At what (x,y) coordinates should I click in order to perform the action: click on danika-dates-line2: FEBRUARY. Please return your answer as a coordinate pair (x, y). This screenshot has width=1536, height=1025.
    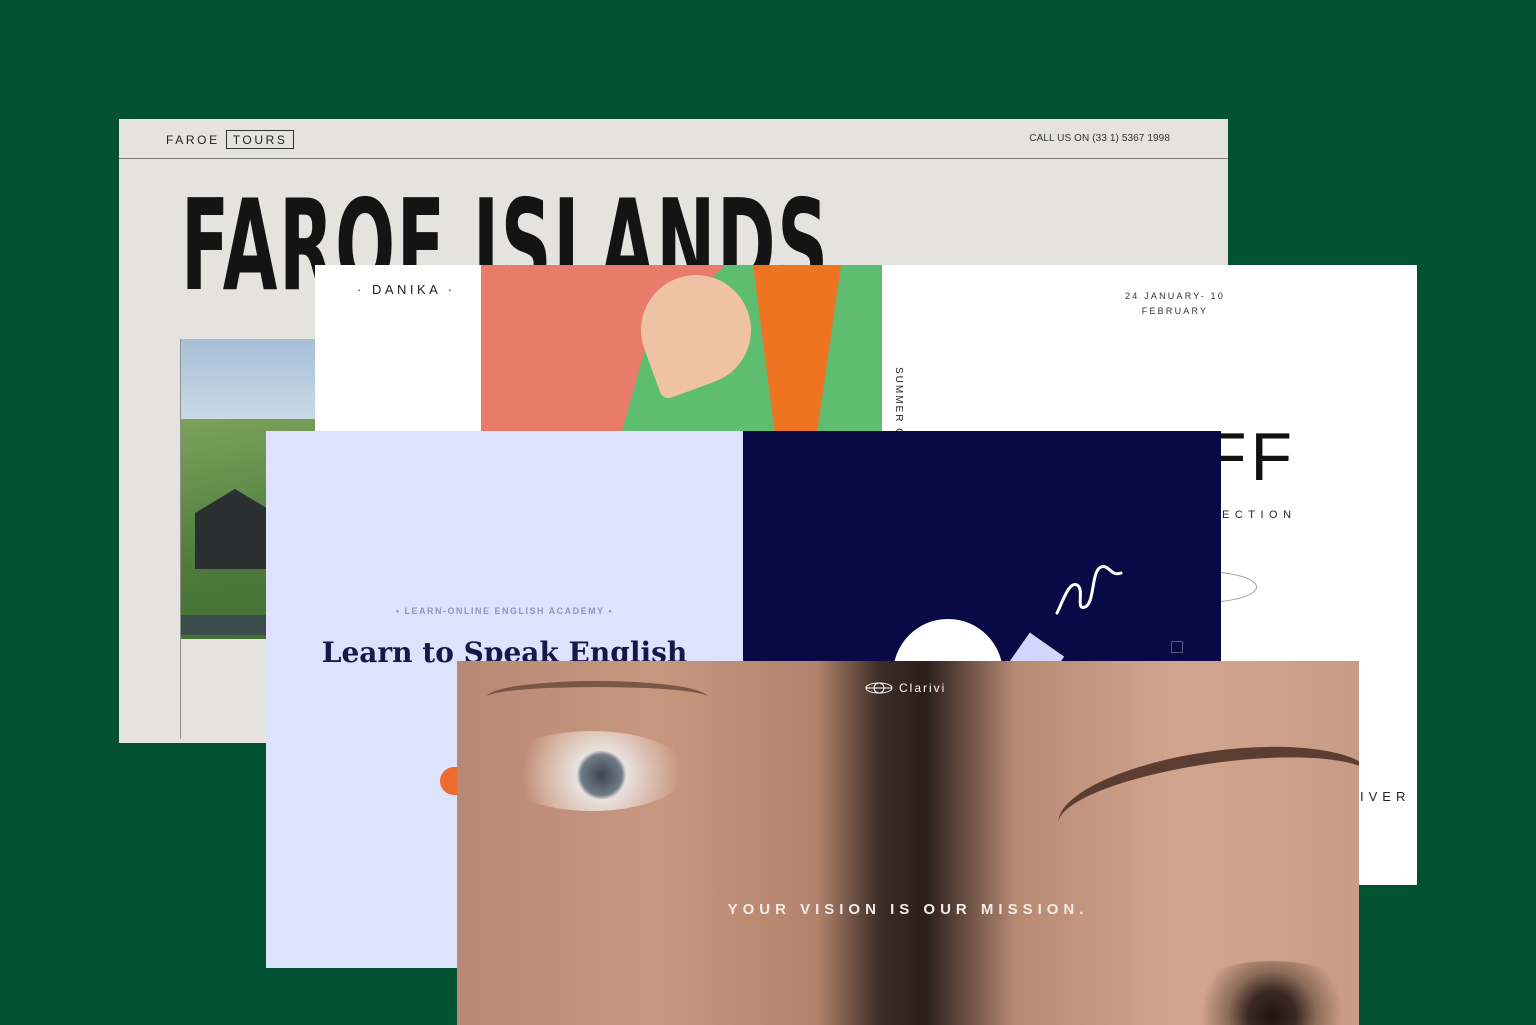
    Looking at the image, I should click on (1175, 311).